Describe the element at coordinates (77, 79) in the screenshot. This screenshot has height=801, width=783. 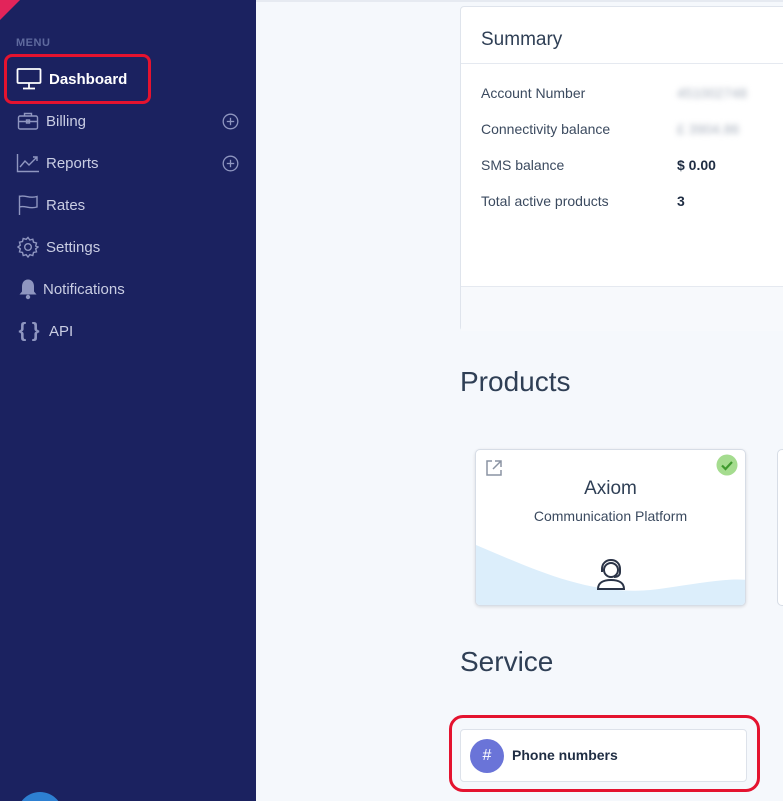
I see `dashboard-highlight` at that location.